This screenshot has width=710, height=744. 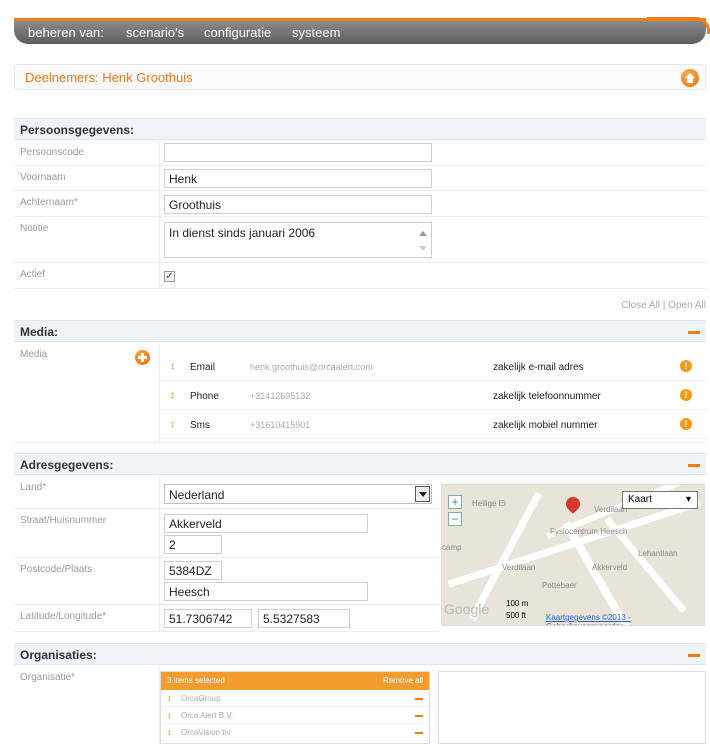 What do you see at coordinates (467, 609) in the screenshot?
I see `google-logo: Google` at bounding box center [467, 609].